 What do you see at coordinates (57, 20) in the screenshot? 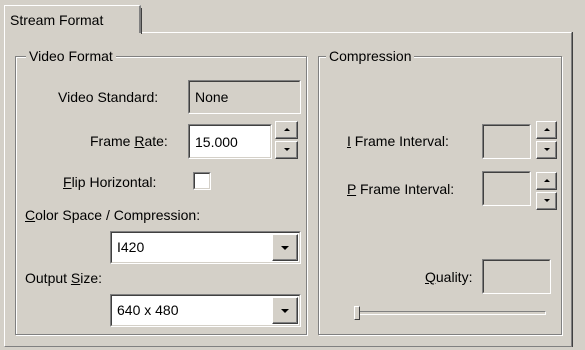
I see `tab-label: Stream Format` at bounding box center [57, 20].